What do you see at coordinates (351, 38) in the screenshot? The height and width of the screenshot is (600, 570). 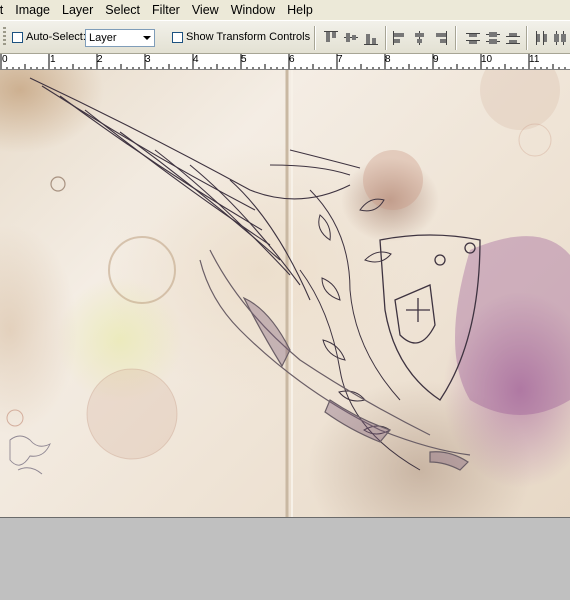 I see `align-vertical-centers-icon` at bounding box center [351, 38].